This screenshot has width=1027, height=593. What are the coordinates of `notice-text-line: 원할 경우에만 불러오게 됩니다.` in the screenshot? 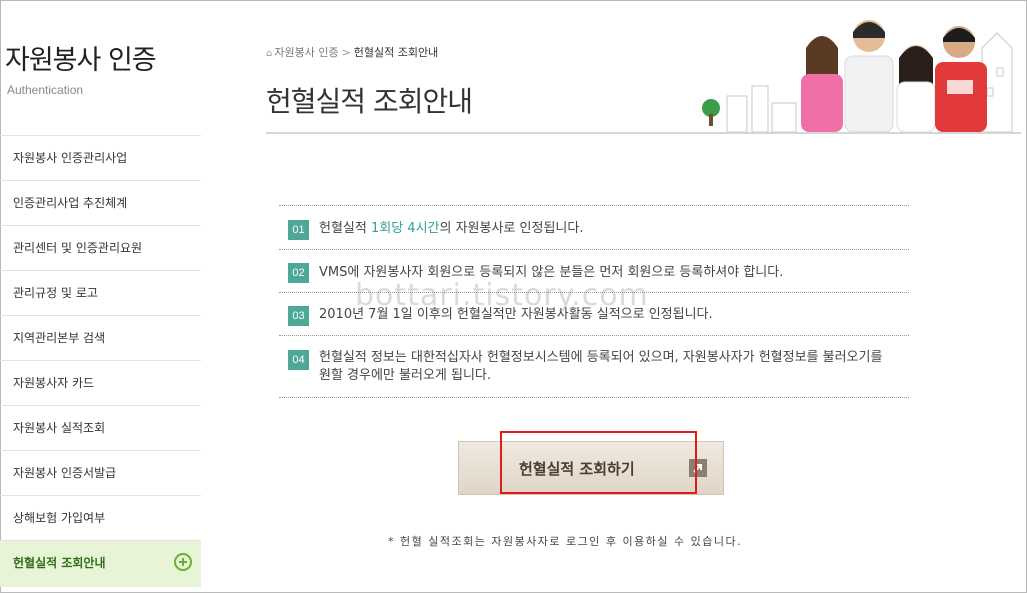 It's located at (405, 375).